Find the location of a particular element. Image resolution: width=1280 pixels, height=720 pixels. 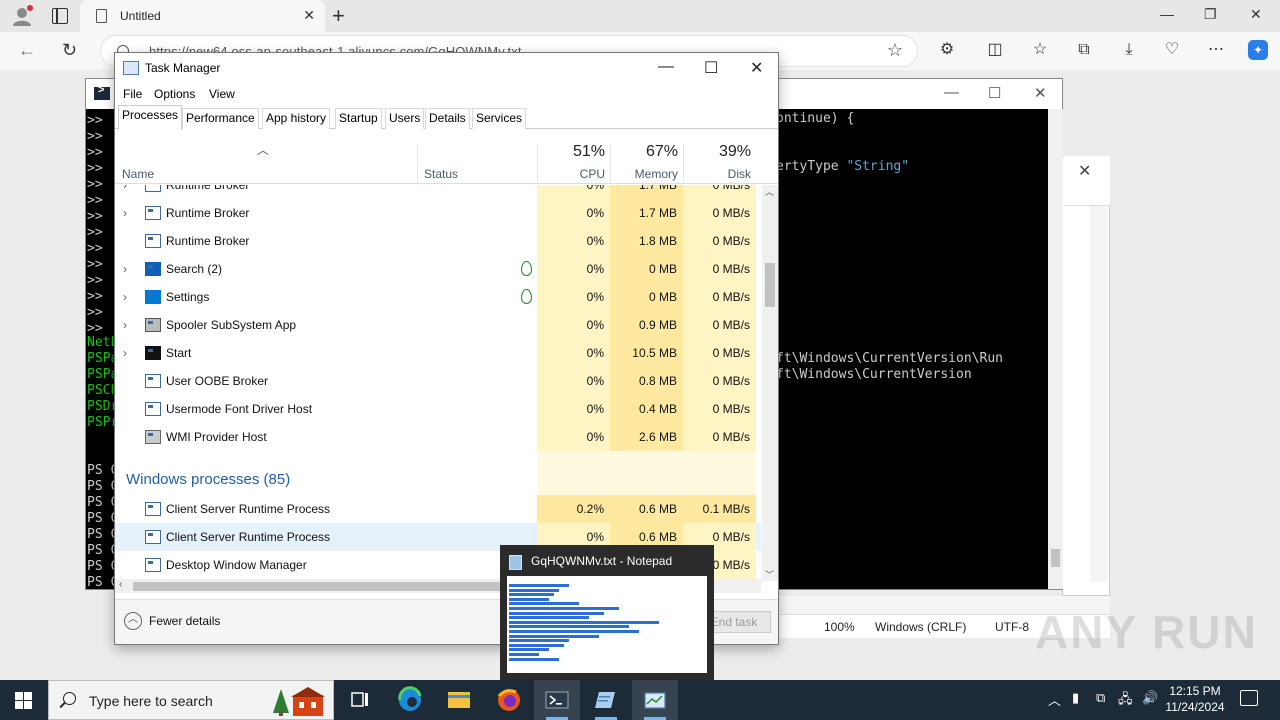

scroll-left-icon: ‹ is located at coordinates (120, 584).